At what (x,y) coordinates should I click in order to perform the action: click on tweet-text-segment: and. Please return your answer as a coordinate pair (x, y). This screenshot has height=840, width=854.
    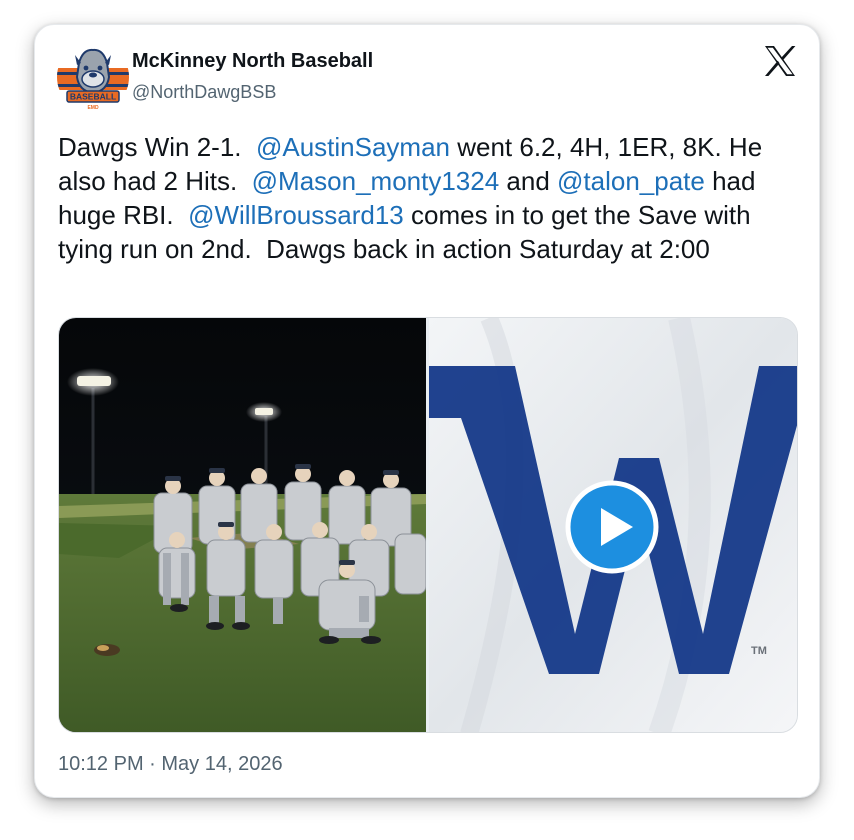
    Looking at the image, I should click on (528, 181).